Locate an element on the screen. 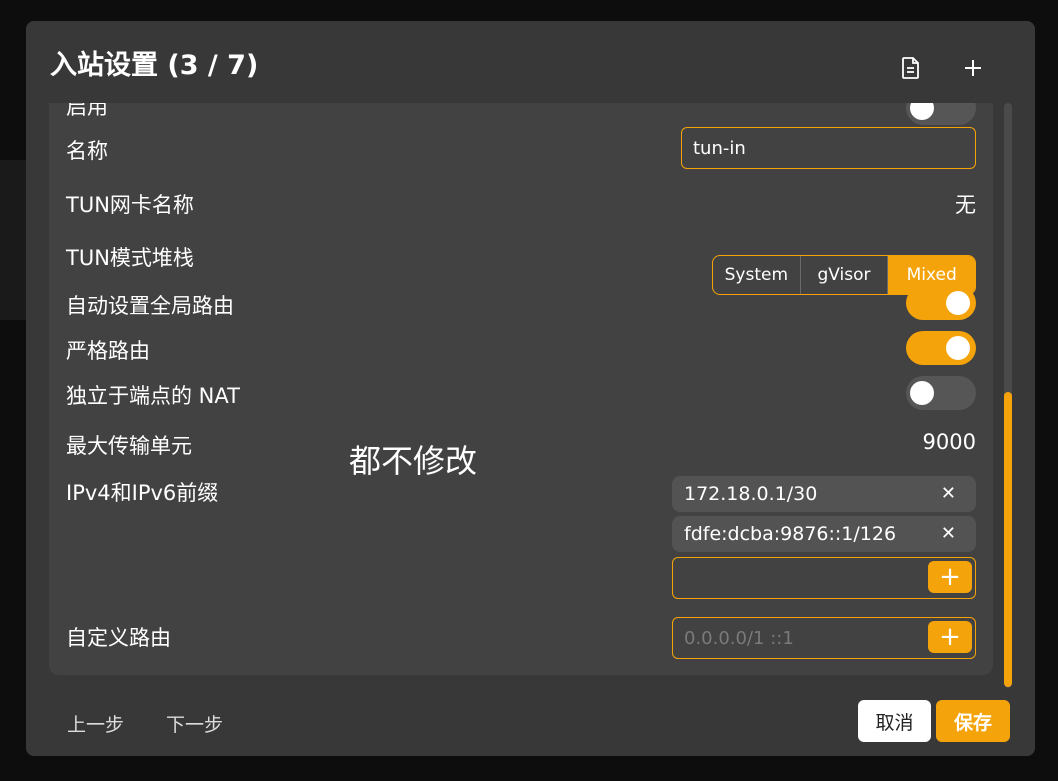  next-step-link: 下一步 is located at coordinates (194, 723).